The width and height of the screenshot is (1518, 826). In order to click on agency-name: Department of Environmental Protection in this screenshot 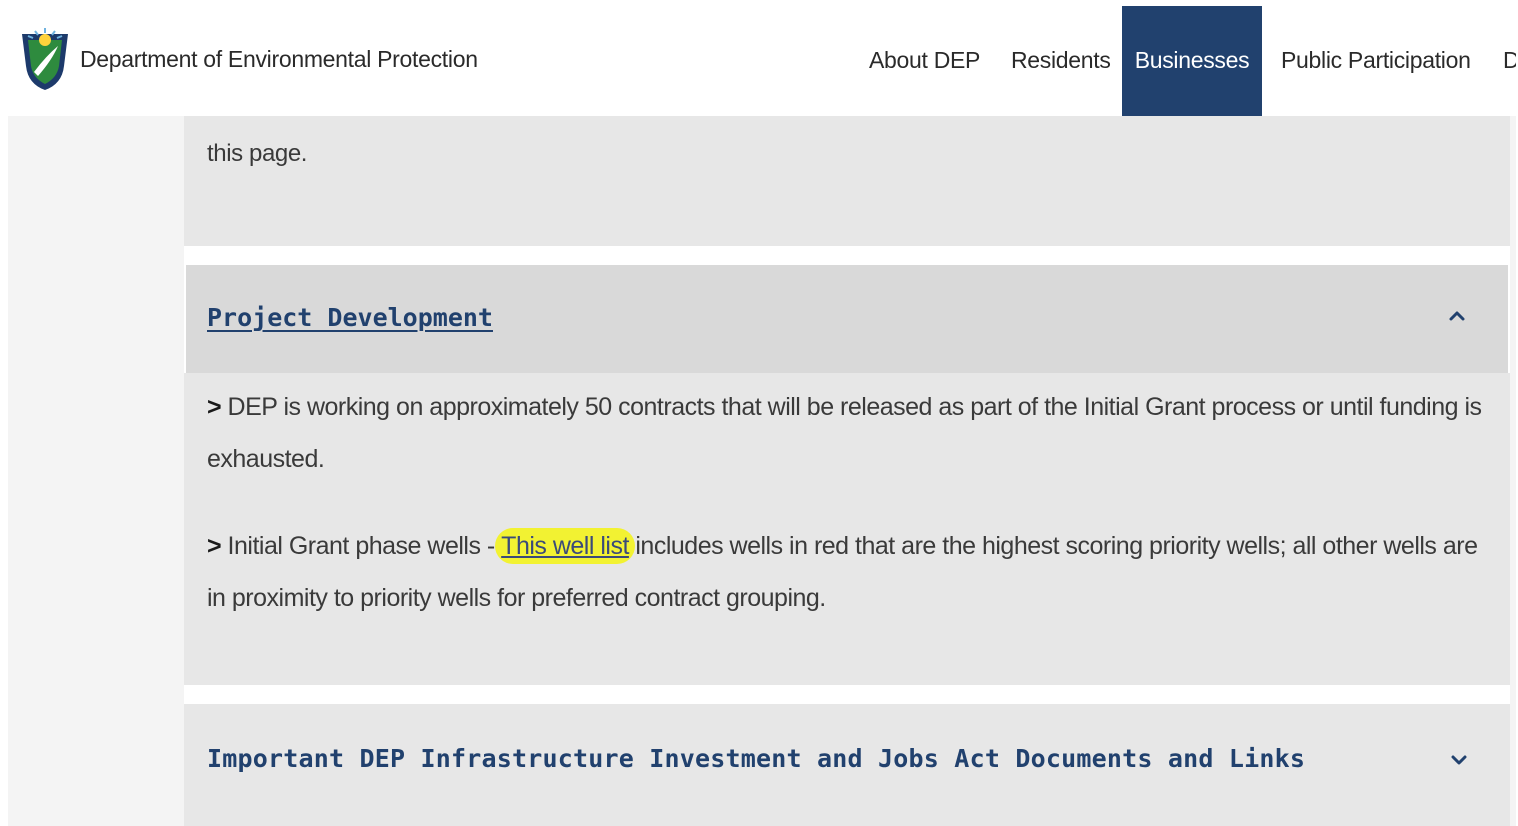, I will do `click(279, 59)`.